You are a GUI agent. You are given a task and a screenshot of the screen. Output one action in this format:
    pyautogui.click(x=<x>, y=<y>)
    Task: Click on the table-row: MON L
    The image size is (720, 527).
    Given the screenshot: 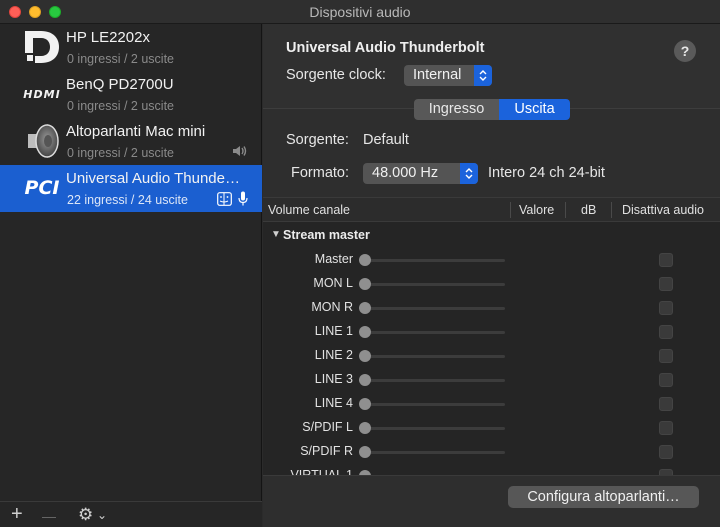 What is the action you would take?
    pyautogui.click(x=491, y=284)
    